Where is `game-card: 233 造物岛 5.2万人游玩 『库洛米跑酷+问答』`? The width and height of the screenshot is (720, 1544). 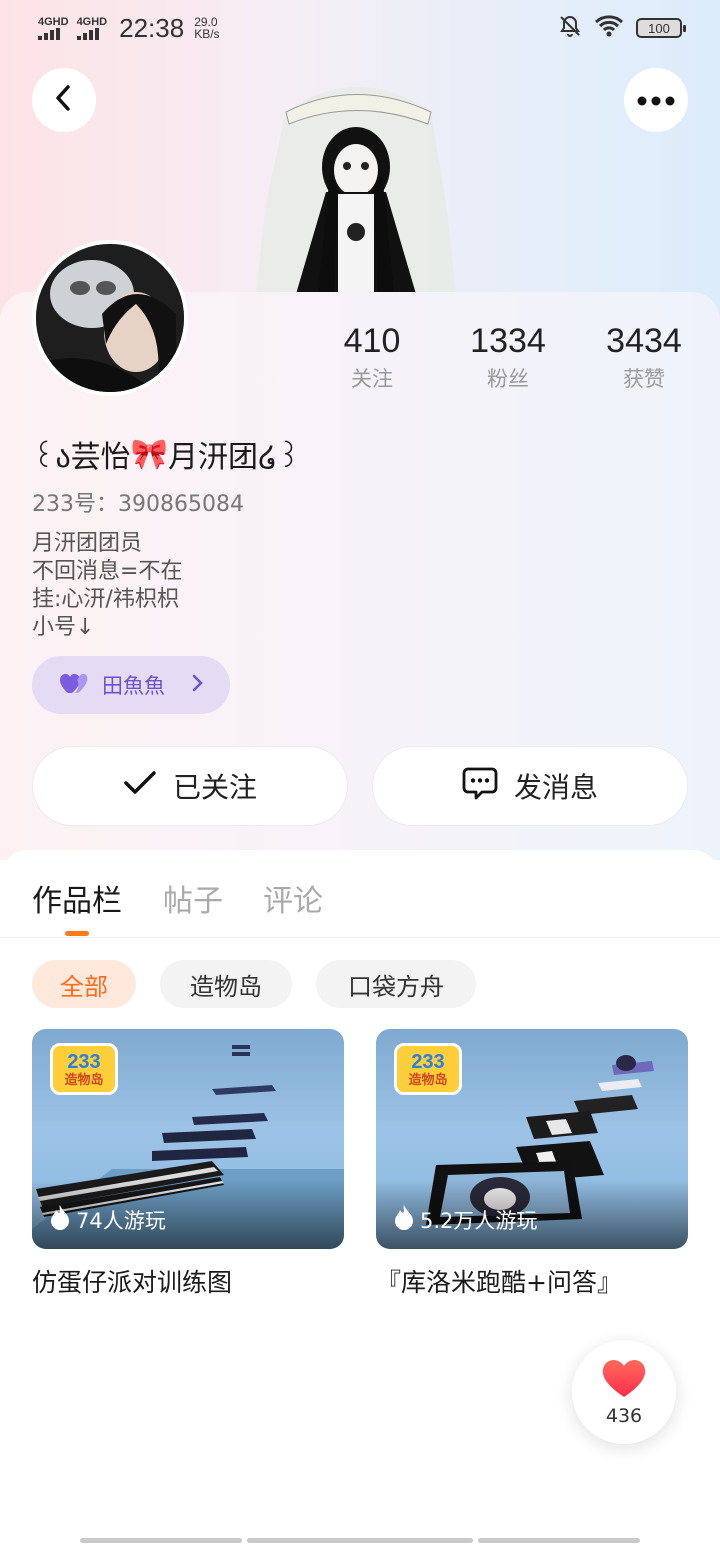 game-card: 233 造物岛 5.2万人游玩 『库洛米跑酷+问答』 is located at coordinates (532, 1164).